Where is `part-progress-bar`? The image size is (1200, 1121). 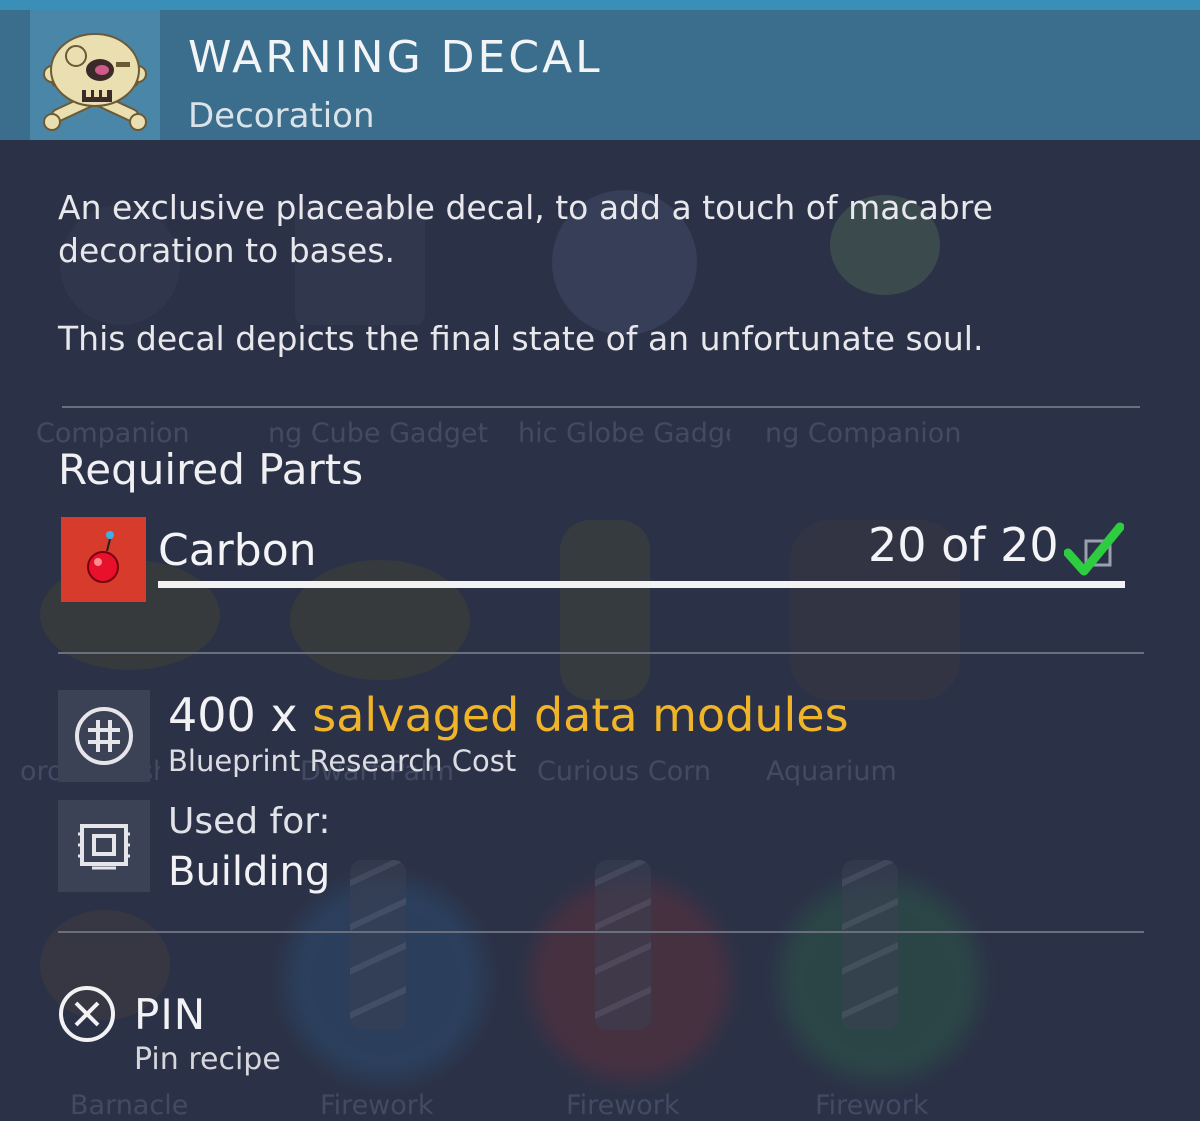 part-progress-bar is located at coordinates (641, 584).